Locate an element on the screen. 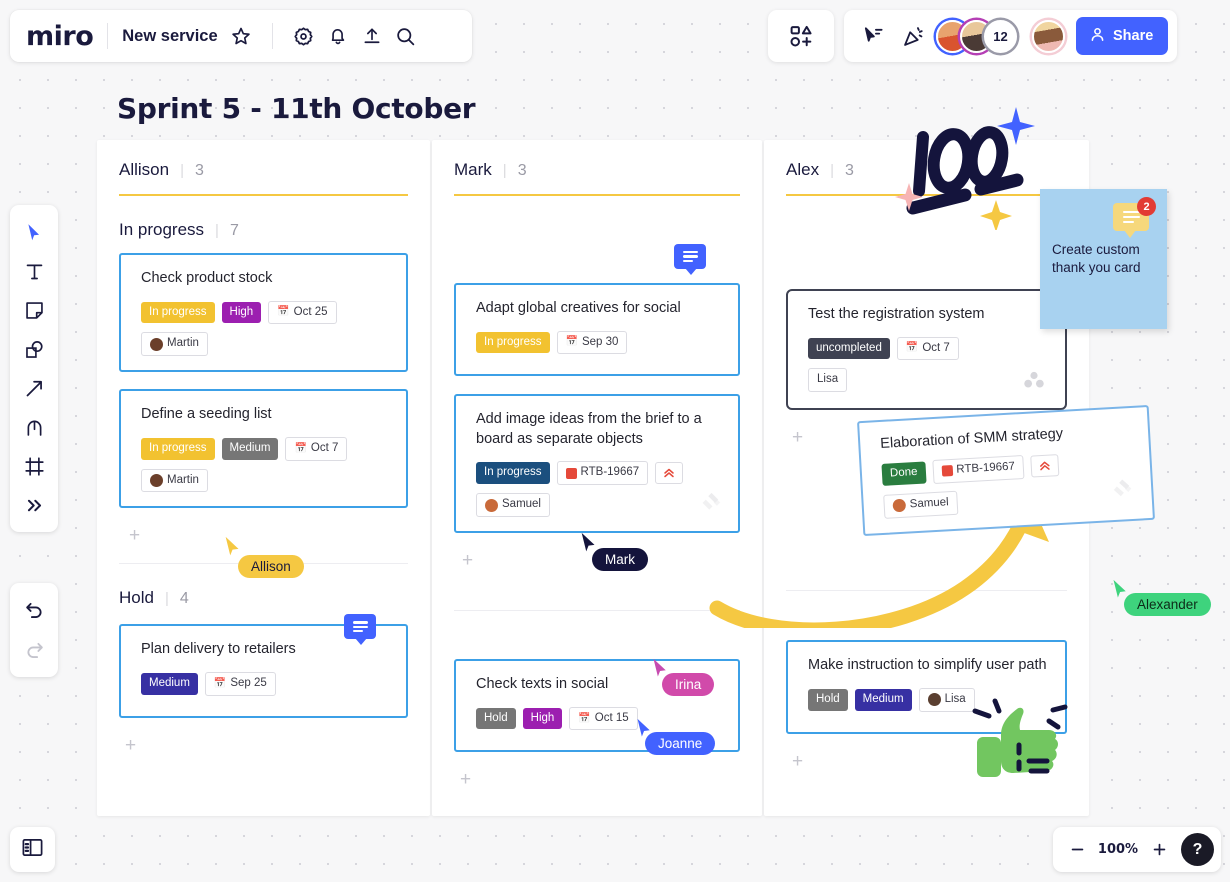  undo-redo-toolbar is located at coordinates (34, 630).